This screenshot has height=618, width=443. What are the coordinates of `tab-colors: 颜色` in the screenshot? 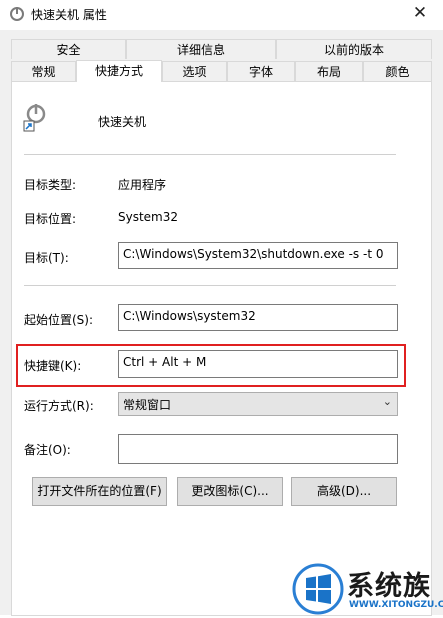 It's located at (397, 71).